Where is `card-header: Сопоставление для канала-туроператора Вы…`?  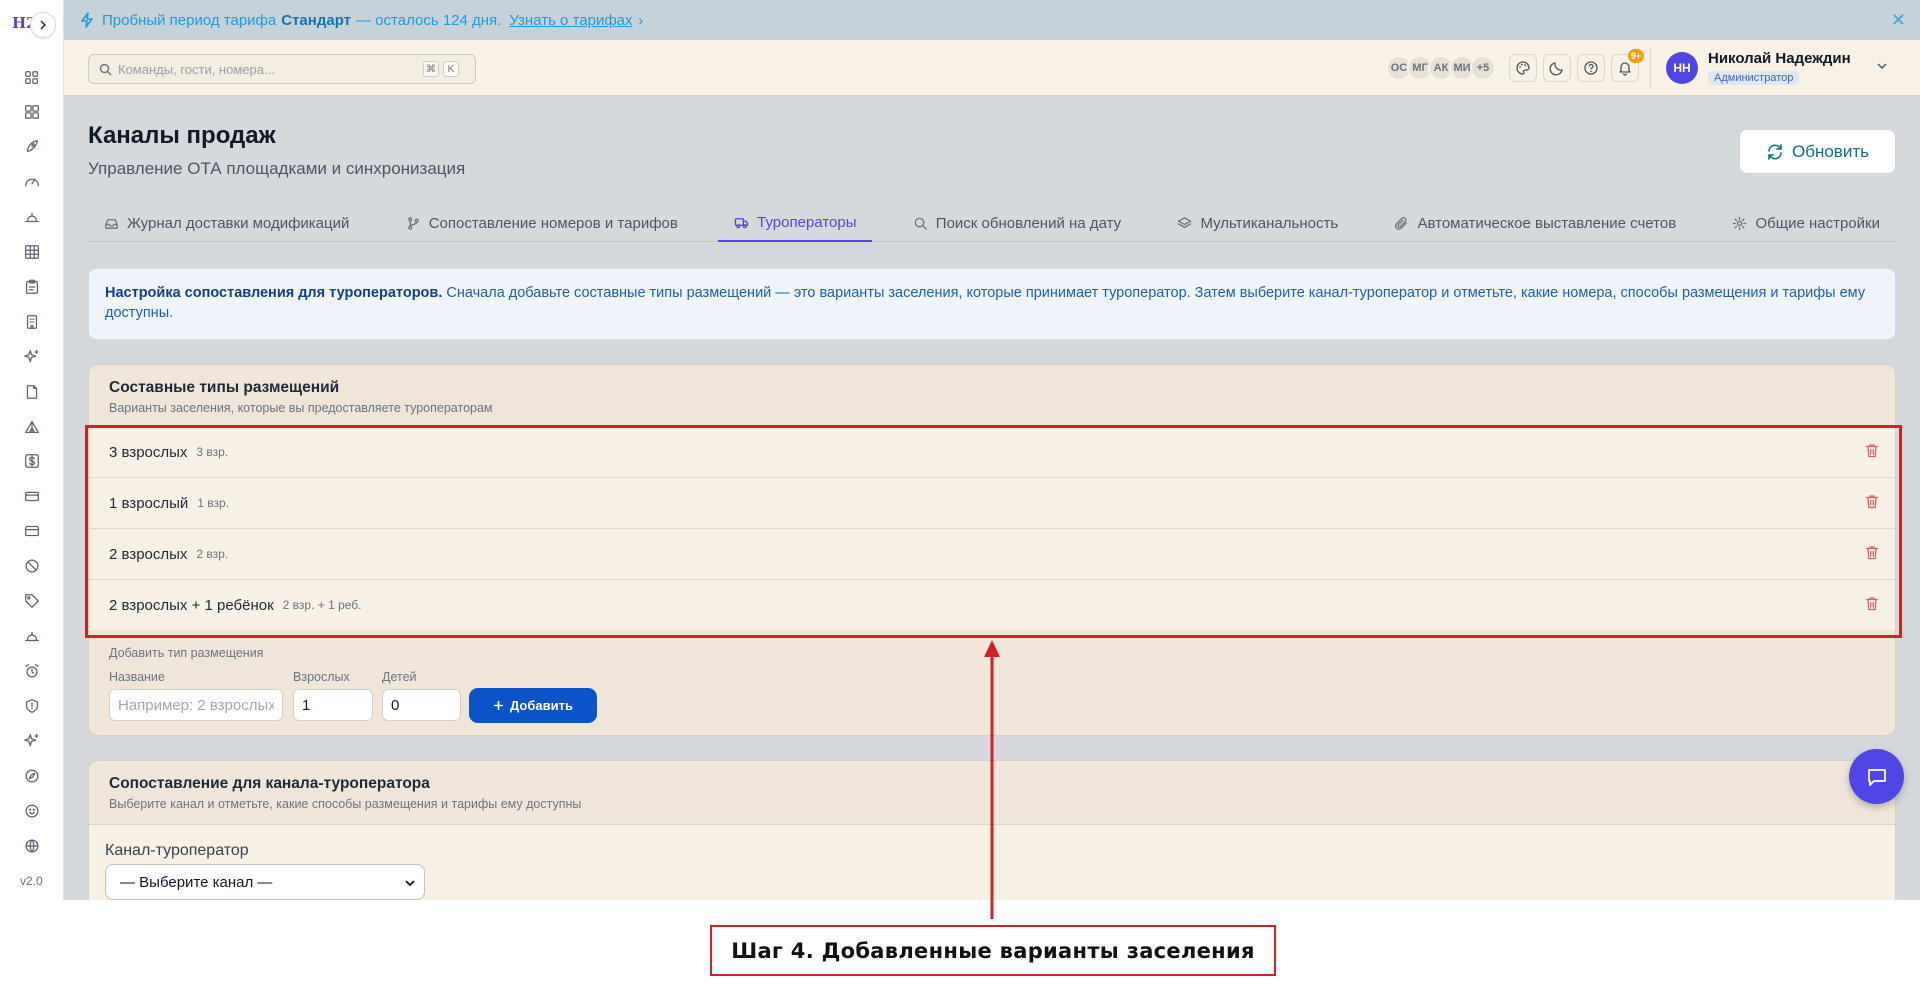 card-header: Сопоставление для канала-туроператора Вы… is located at coordinates (992, 793).